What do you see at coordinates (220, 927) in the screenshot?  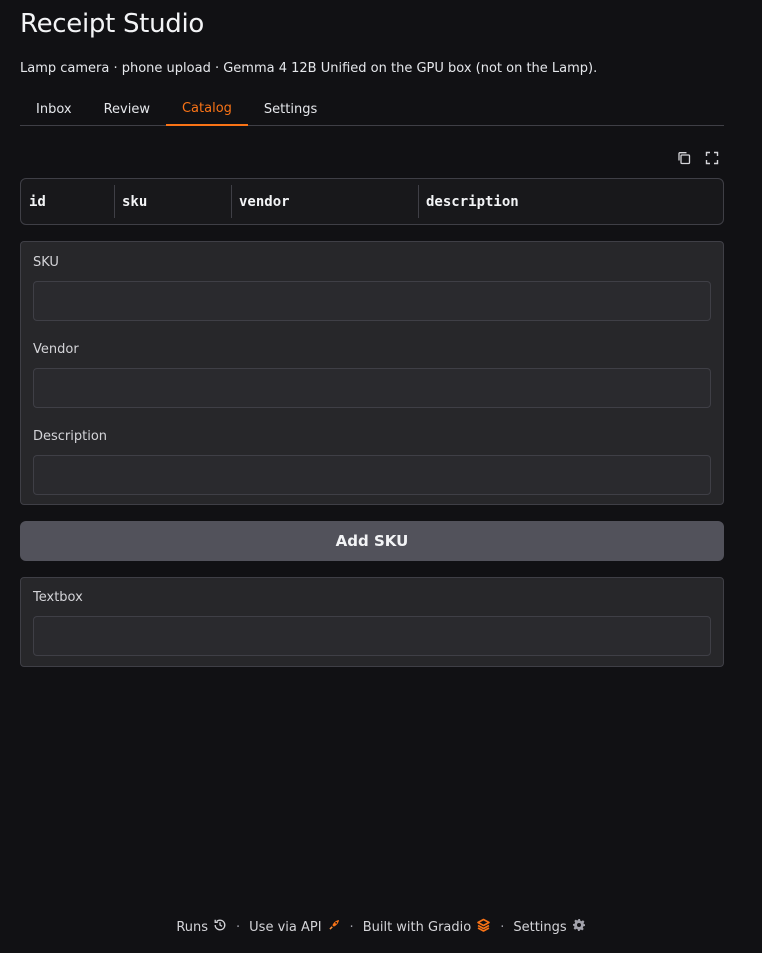 I see `history-icon` at bounding box center [220, 927].